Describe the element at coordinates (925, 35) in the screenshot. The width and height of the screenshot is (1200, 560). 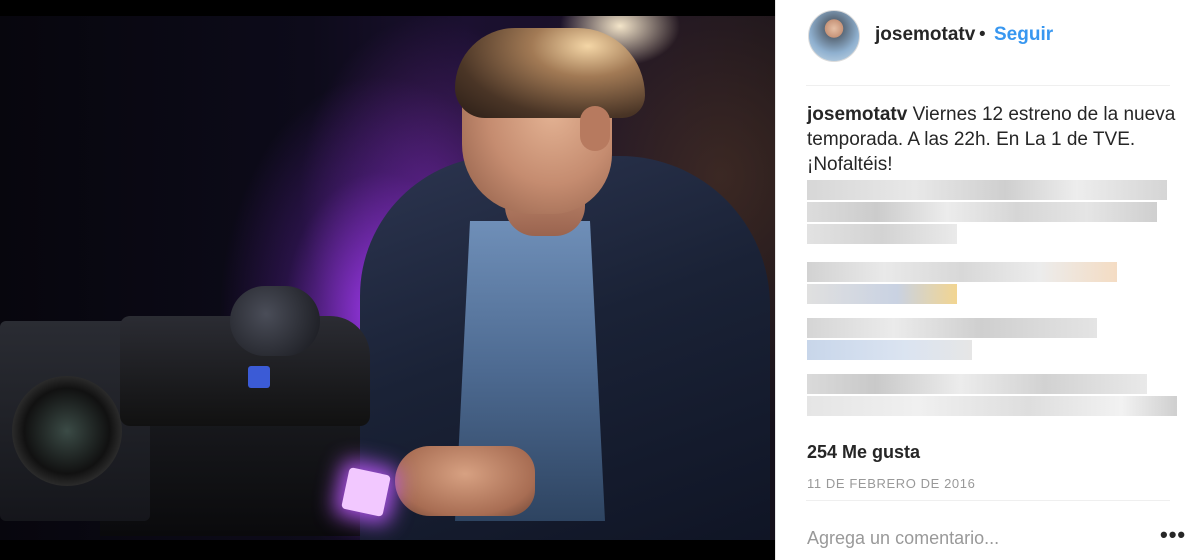
I see `header-username-link: josemotatv` at that location.